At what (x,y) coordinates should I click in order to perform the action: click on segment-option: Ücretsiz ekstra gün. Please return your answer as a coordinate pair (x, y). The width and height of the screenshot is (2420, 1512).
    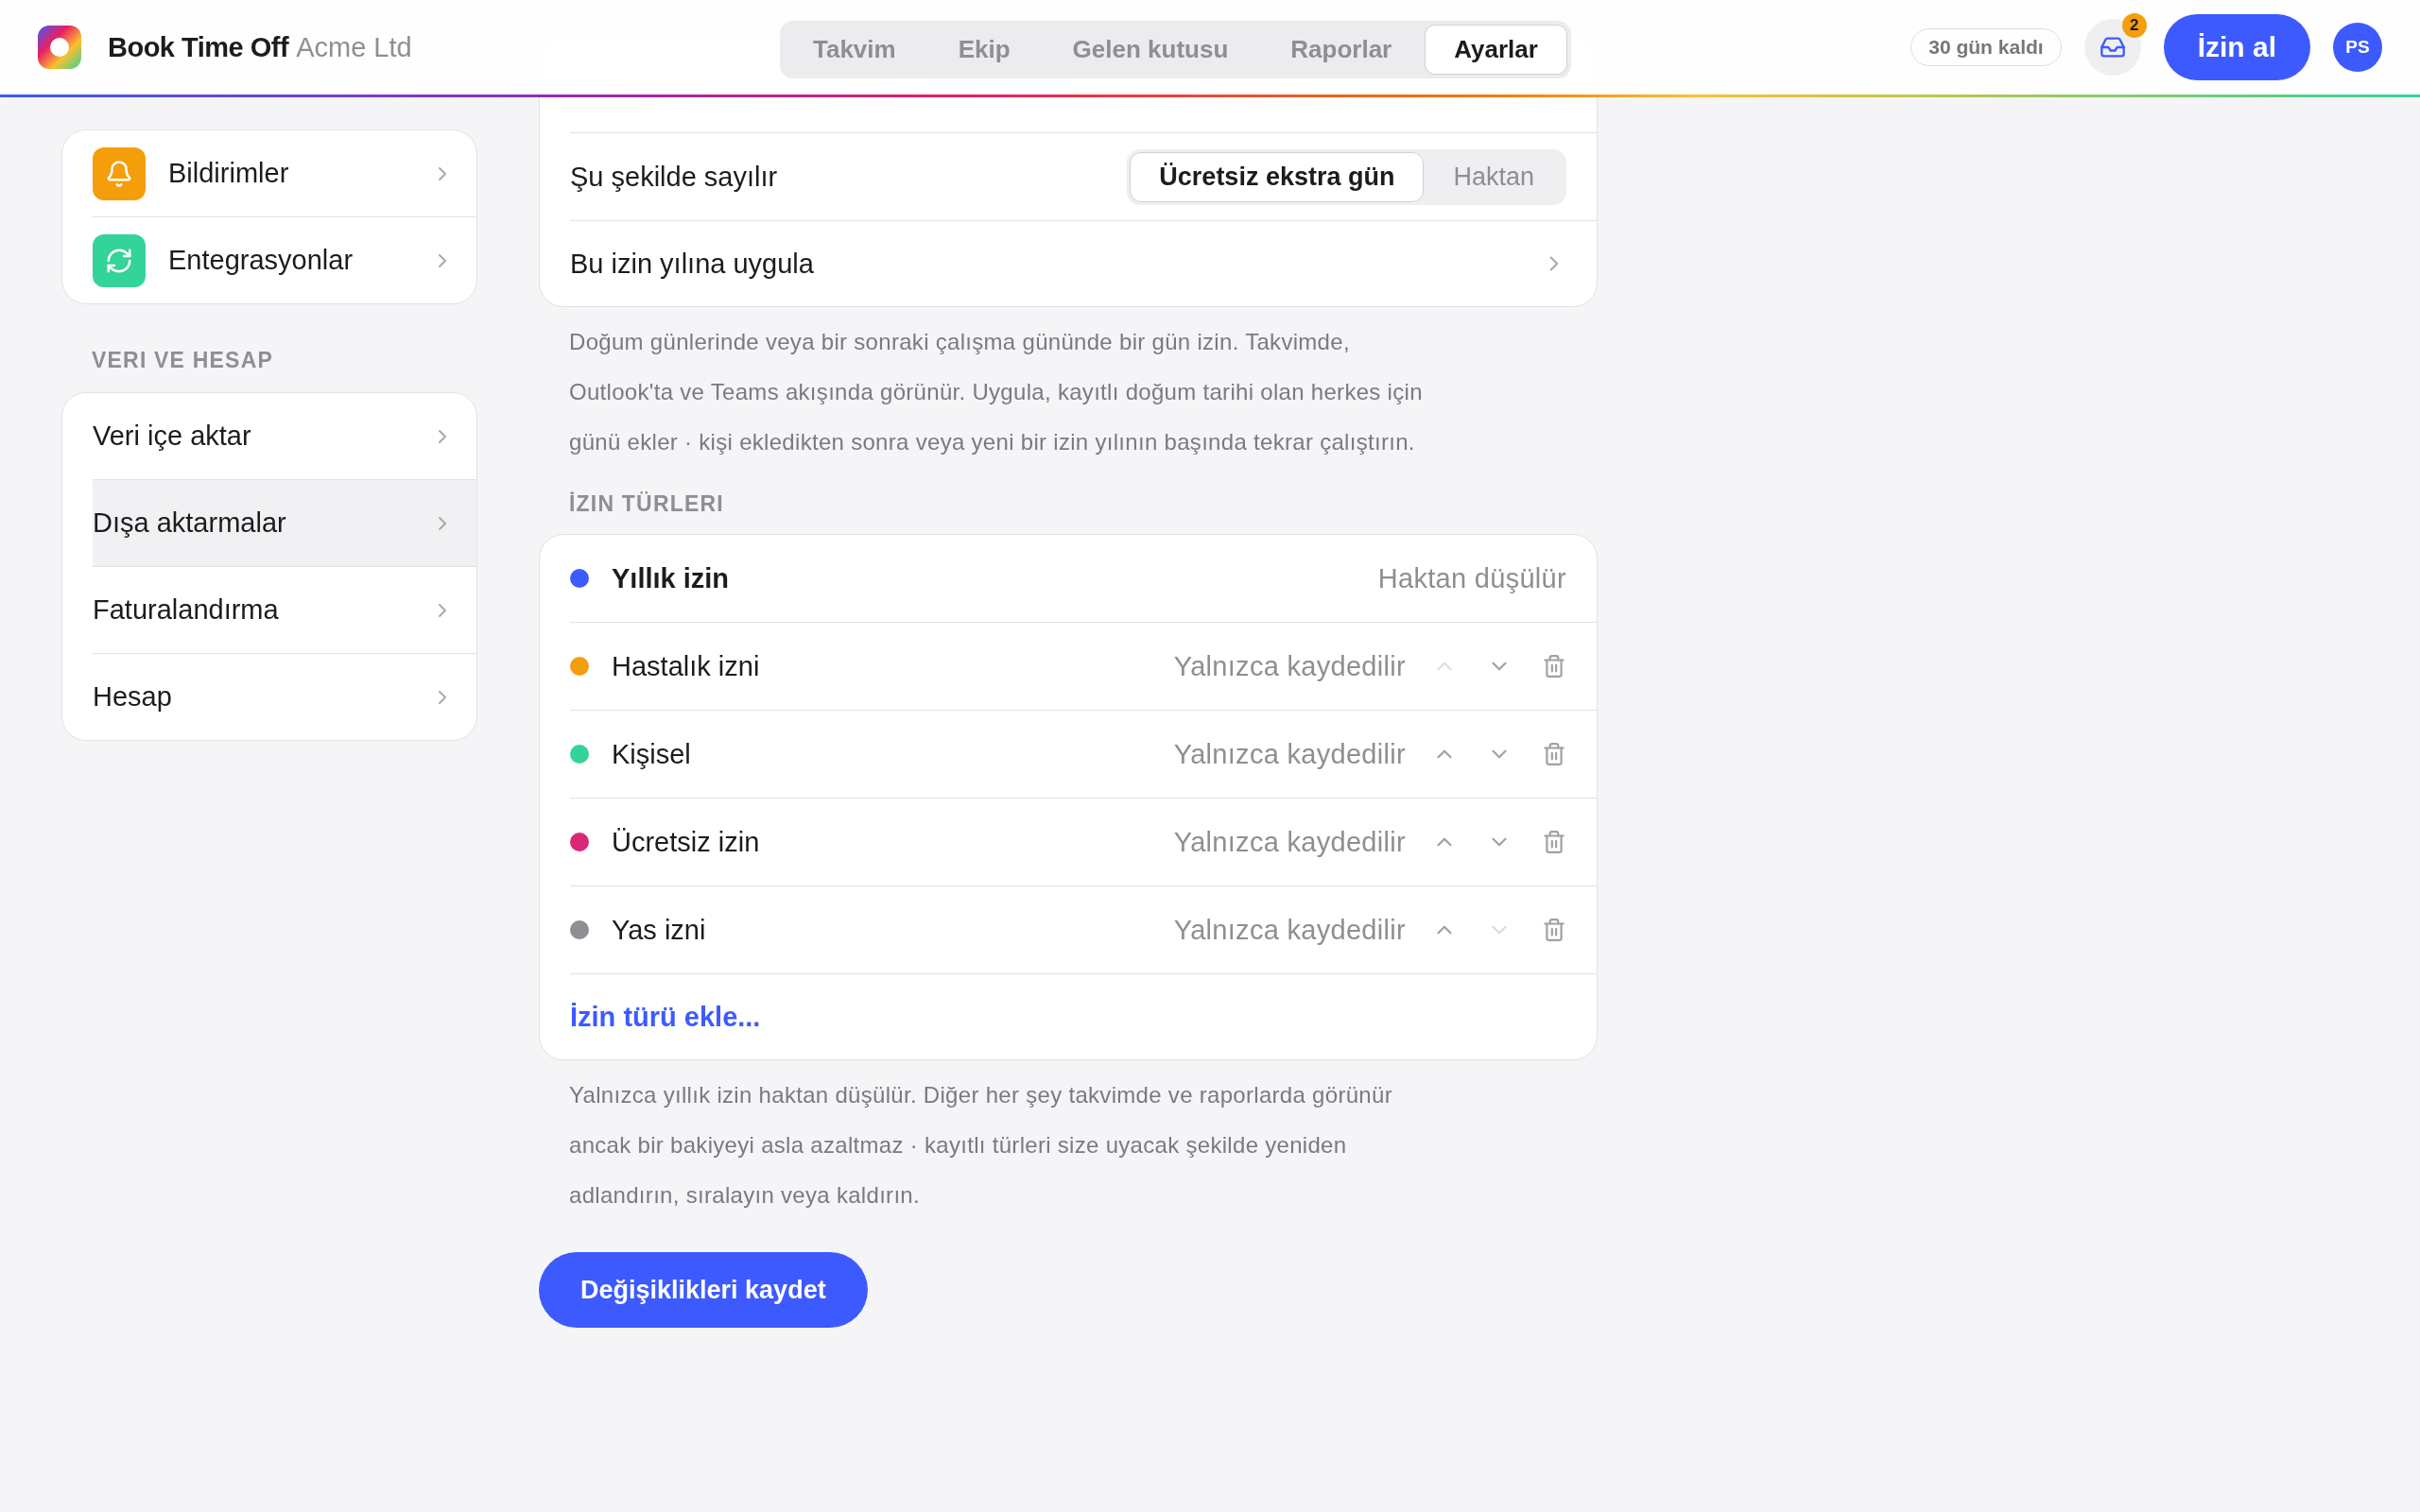
    Looking at the image, I should click on (1277, 176).